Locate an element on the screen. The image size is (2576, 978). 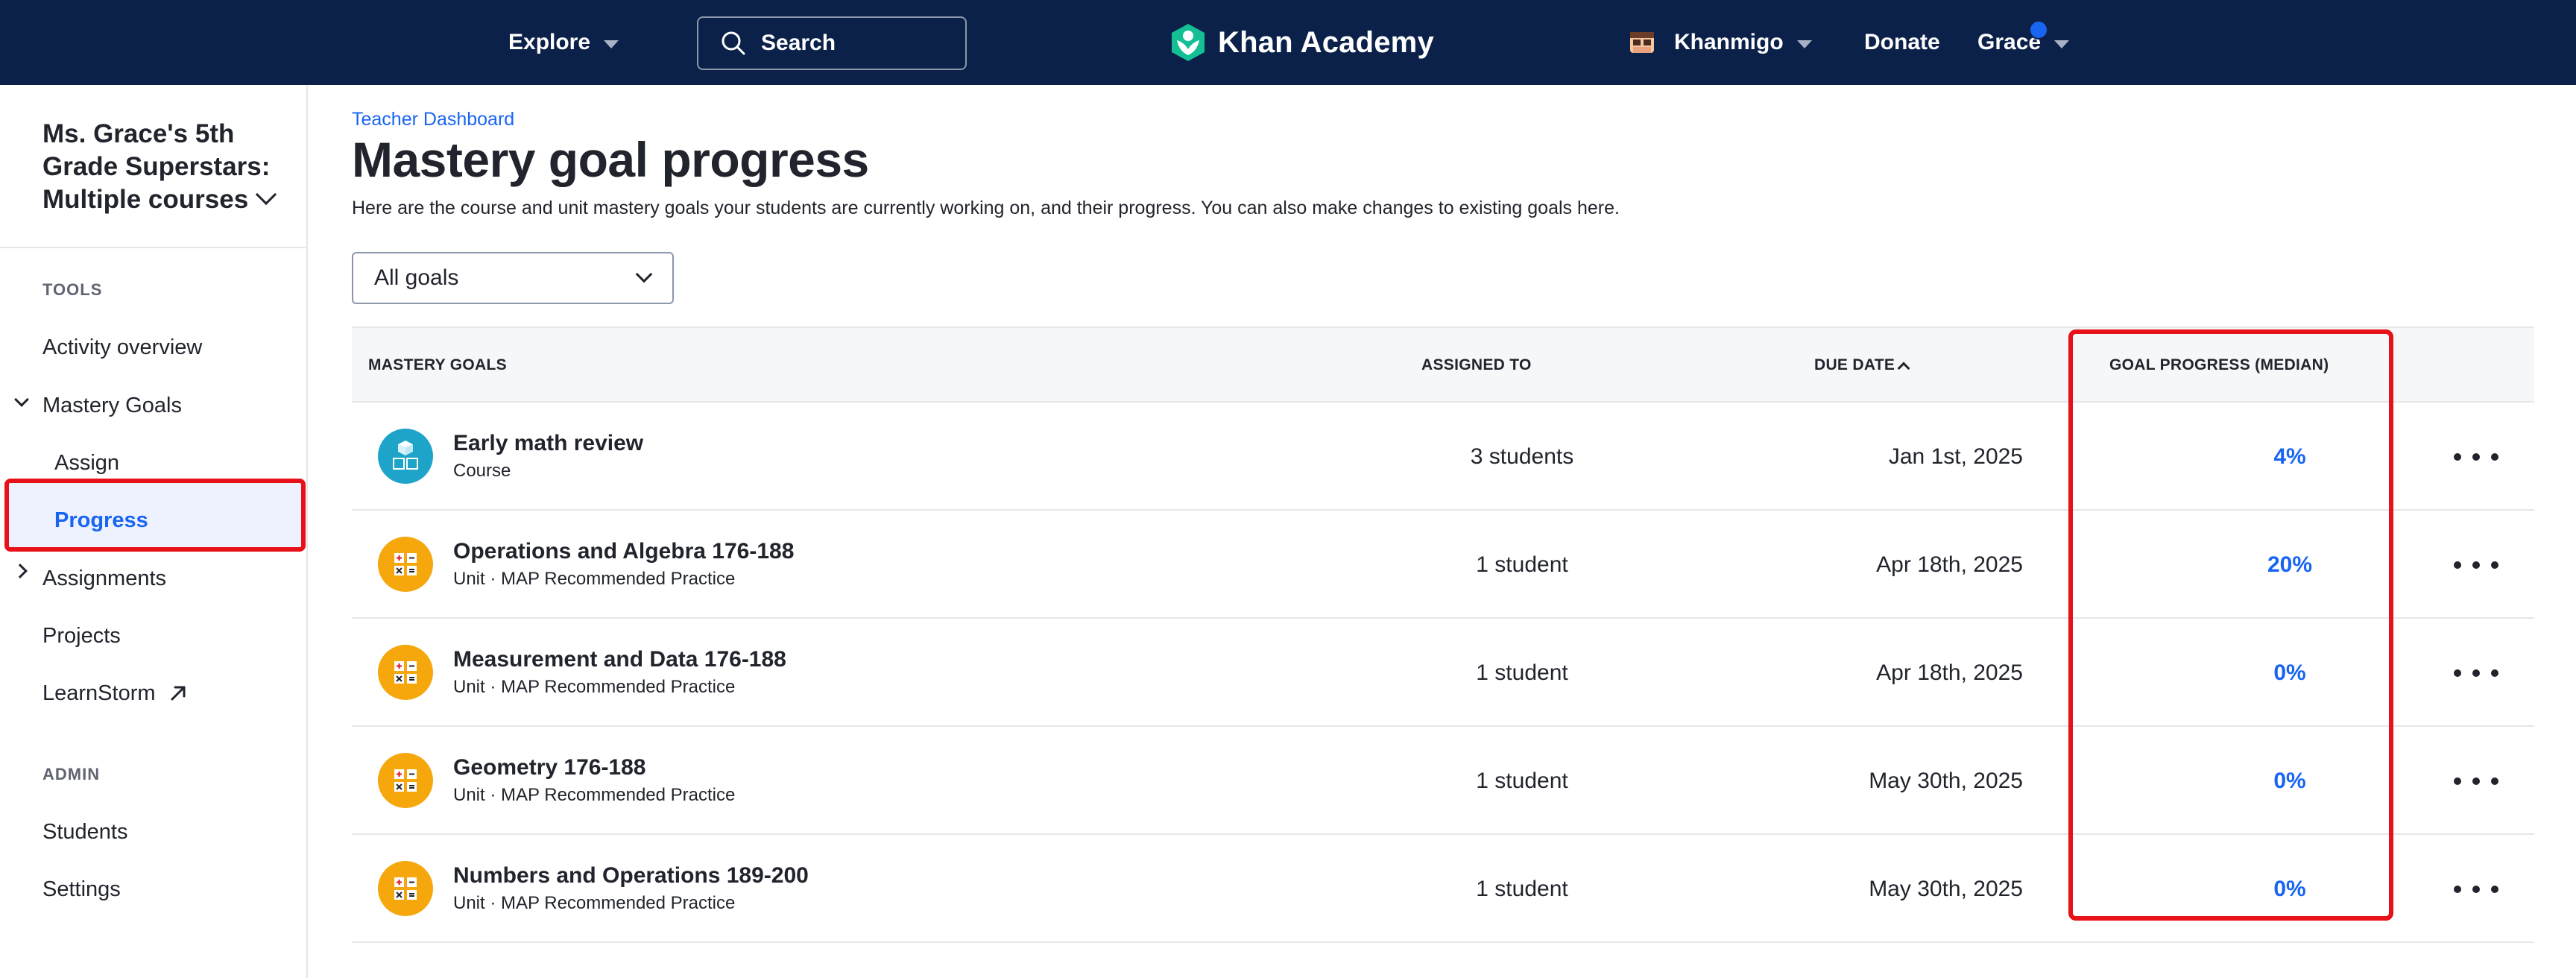
user-menu: Grace is located at coordinates (2023, 42).